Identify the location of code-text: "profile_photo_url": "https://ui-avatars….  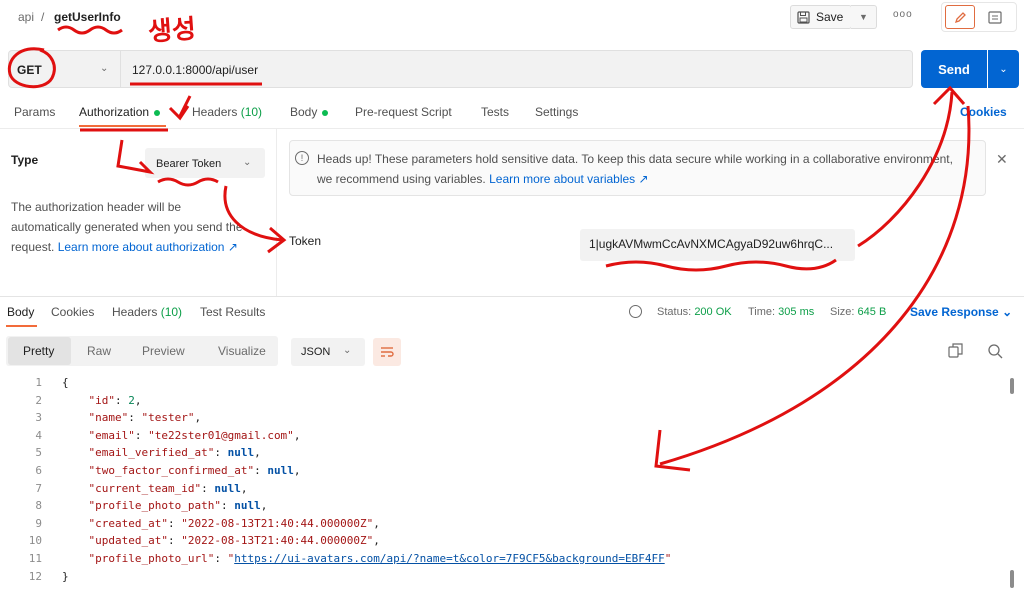
(380, 558).